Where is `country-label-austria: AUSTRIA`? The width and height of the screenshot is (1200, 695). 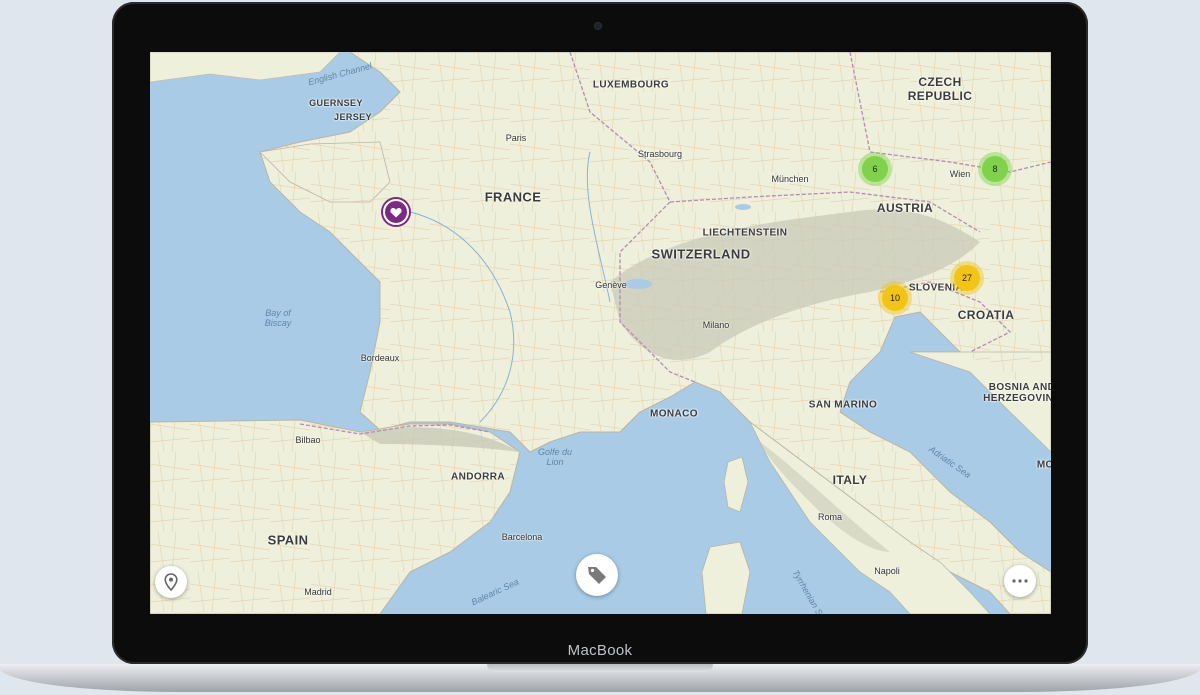
country-label-austria: AUSTRIA is located at coordinates (905, 208).